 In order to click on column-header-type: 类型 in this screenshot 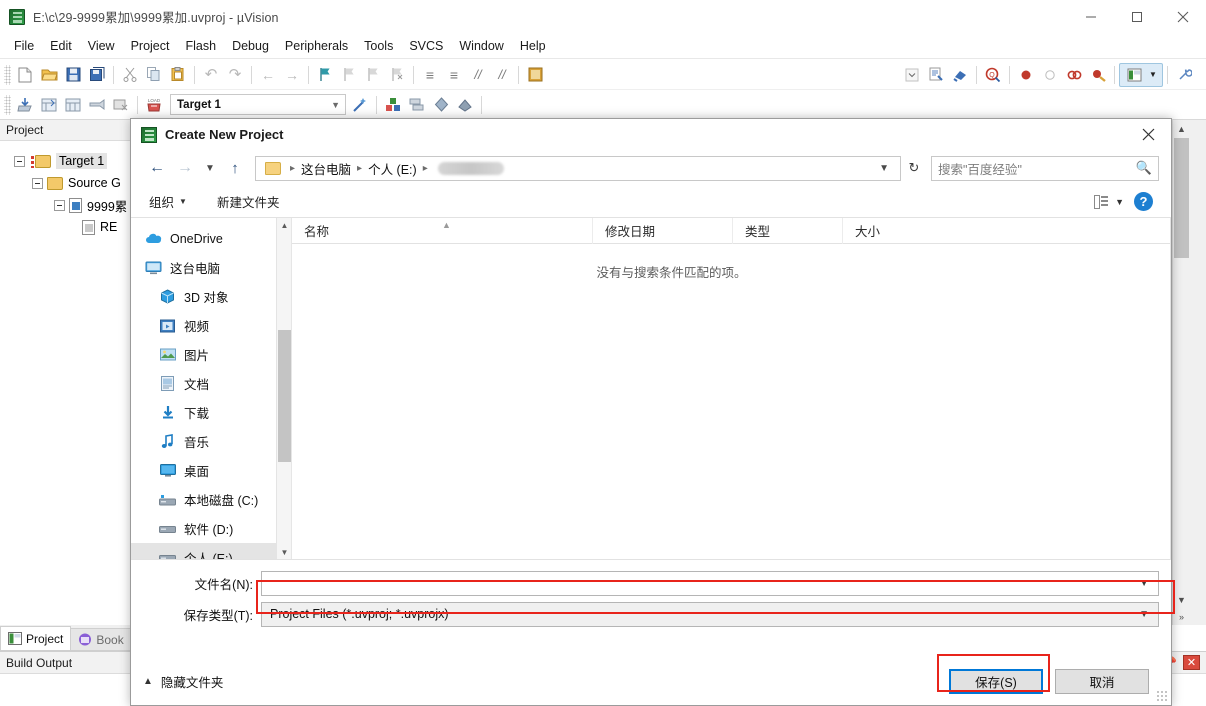, I will do `click(787, 230)`.